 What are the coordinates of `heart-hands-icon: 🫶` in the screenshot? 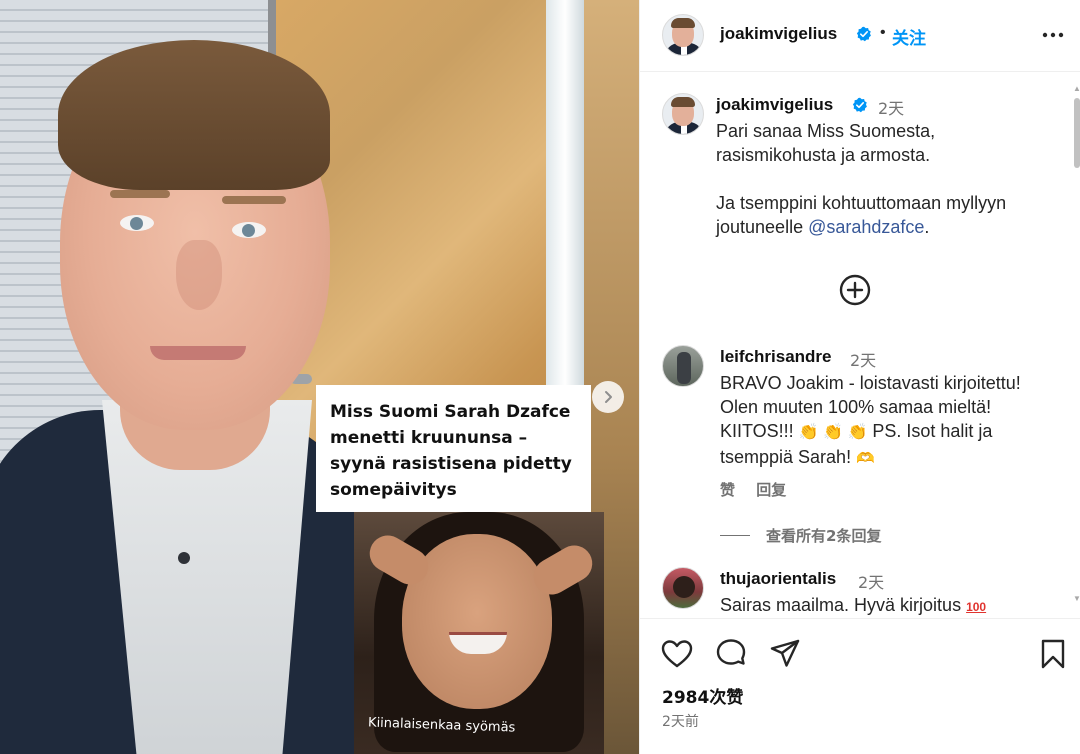 It's located at (865, 458).